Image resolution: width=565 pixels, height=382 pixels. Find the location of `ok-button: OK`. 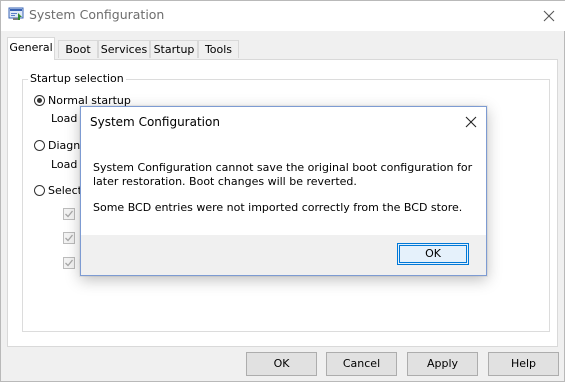

ok-button: OK is located at coordinates (281, 364).